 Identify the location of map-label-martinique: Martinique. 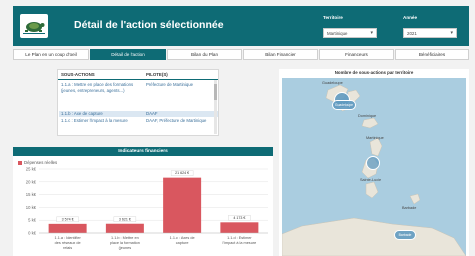
(375, 138).